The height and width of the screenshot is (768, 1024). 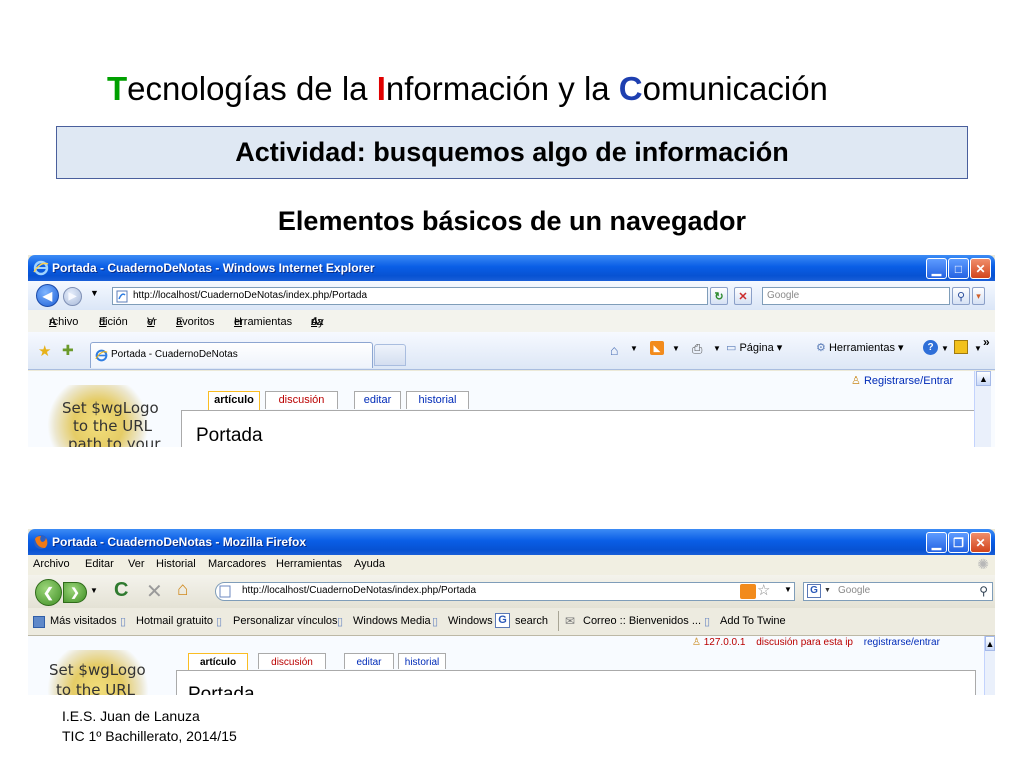 What do you see at coordinates (961, 296) in the screenshot?
I see `ie-search-button: ⚲` at bounding box center [961, 296].